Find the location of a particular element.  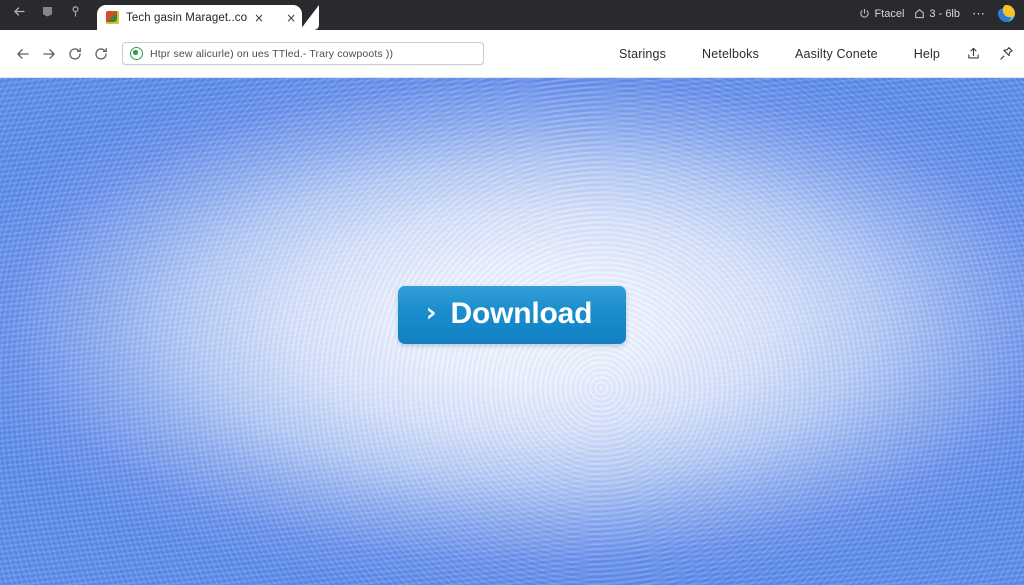

download-area: › Download is located at coordinates (512, 315).